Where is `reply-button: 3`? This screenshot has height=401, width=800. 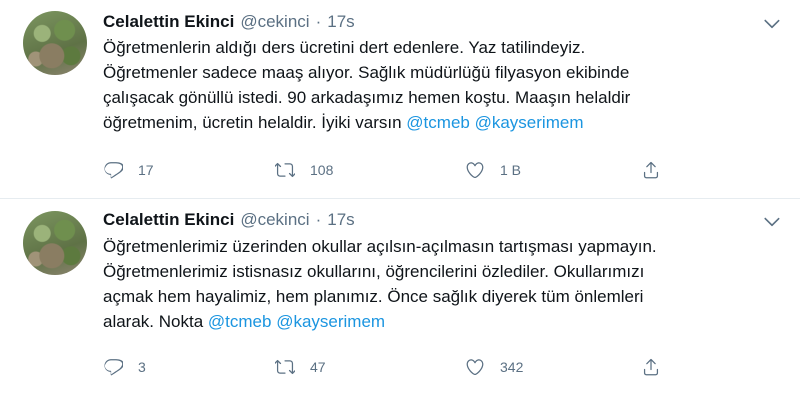
reply-button: 3 is located at coordinates (124, 367).